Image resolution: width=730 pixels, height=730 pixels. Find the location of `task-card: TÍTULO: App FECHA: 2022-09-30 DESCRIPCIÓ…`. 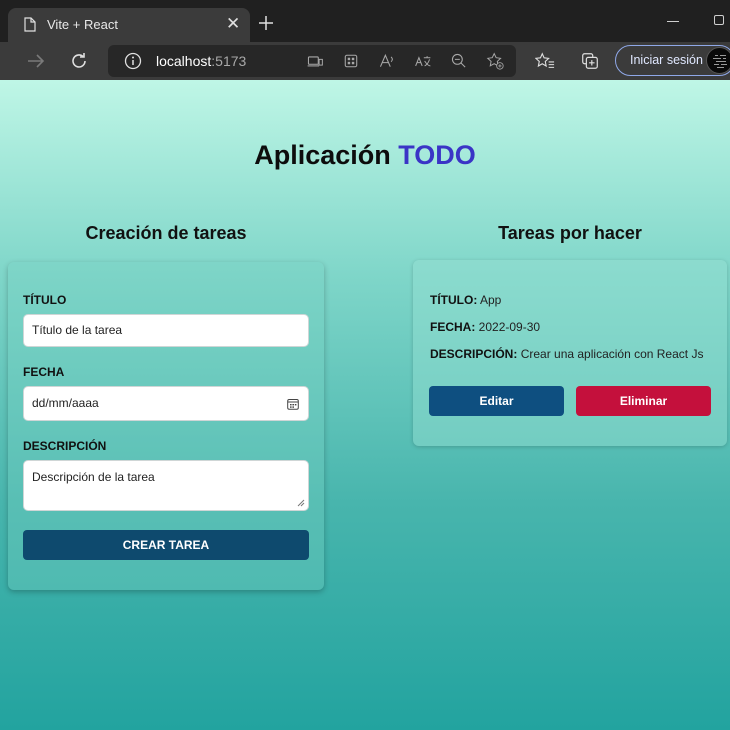

task-card: TÍTULO: App FECHA: 2022-09-30 DESCRIPCIÓ… is located at coordinates (570, 353).